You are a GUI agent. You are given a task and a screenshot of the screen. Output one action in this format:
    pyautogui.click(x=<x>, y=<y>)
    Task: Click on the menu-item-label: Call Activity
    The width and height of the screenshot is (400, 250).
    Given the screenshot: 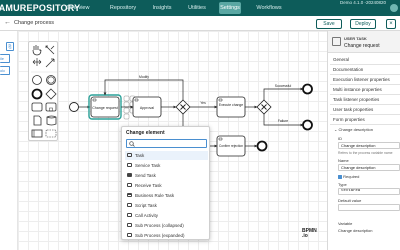 What is the action you would take?
    pyautogui.click(x=147, y=215)
    